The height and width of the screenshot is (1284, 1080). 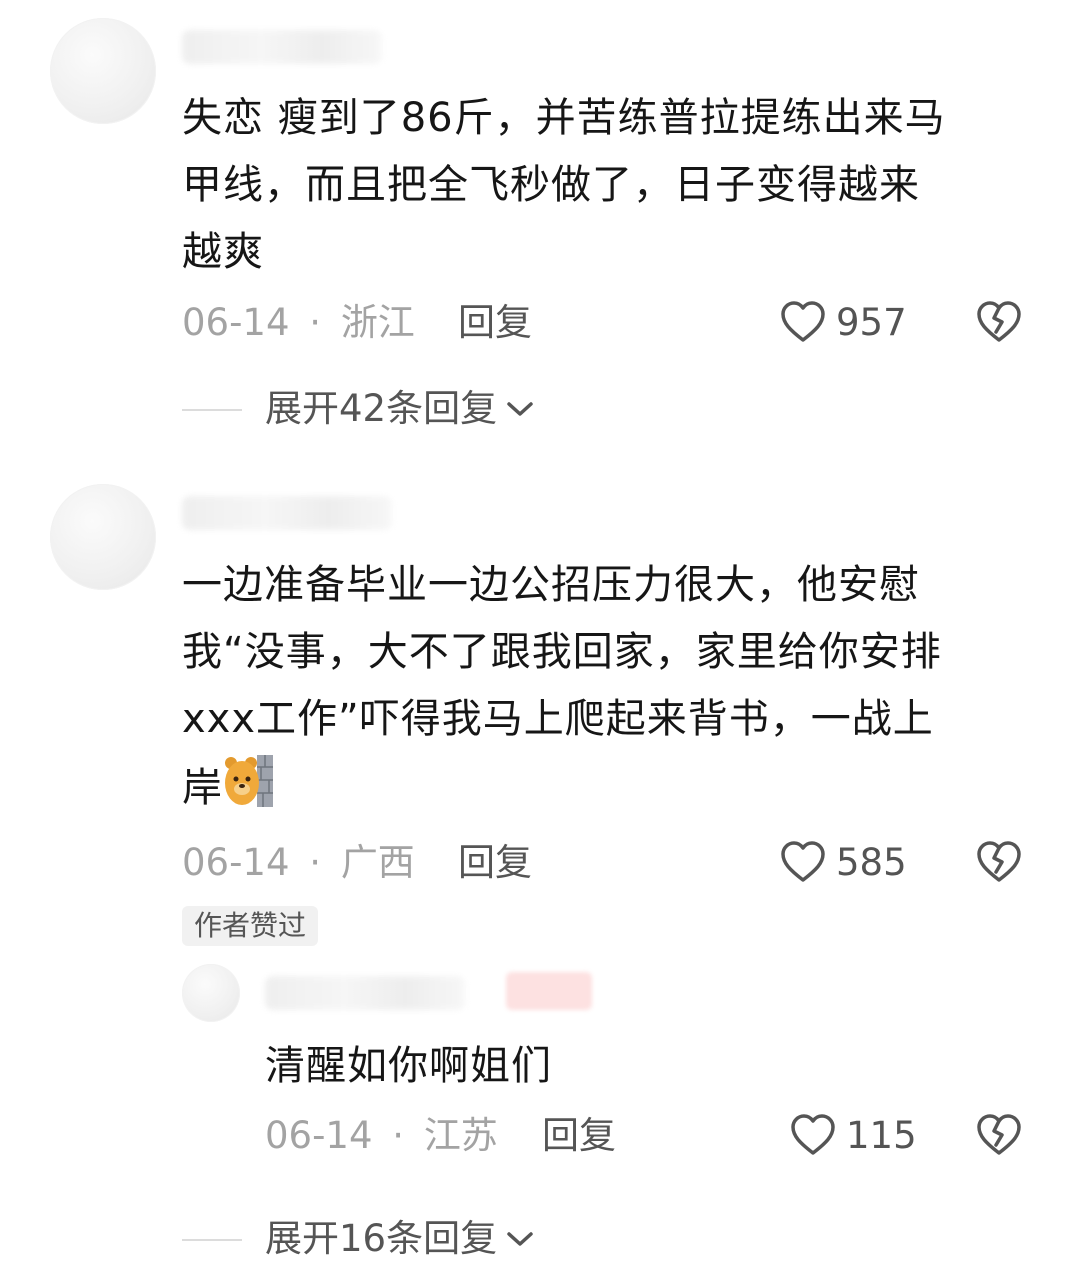 What do you see at coordinates (460, 1135) in the screenshot?
I see `reply-region: 江苏` at bounding box center [460, 1135].